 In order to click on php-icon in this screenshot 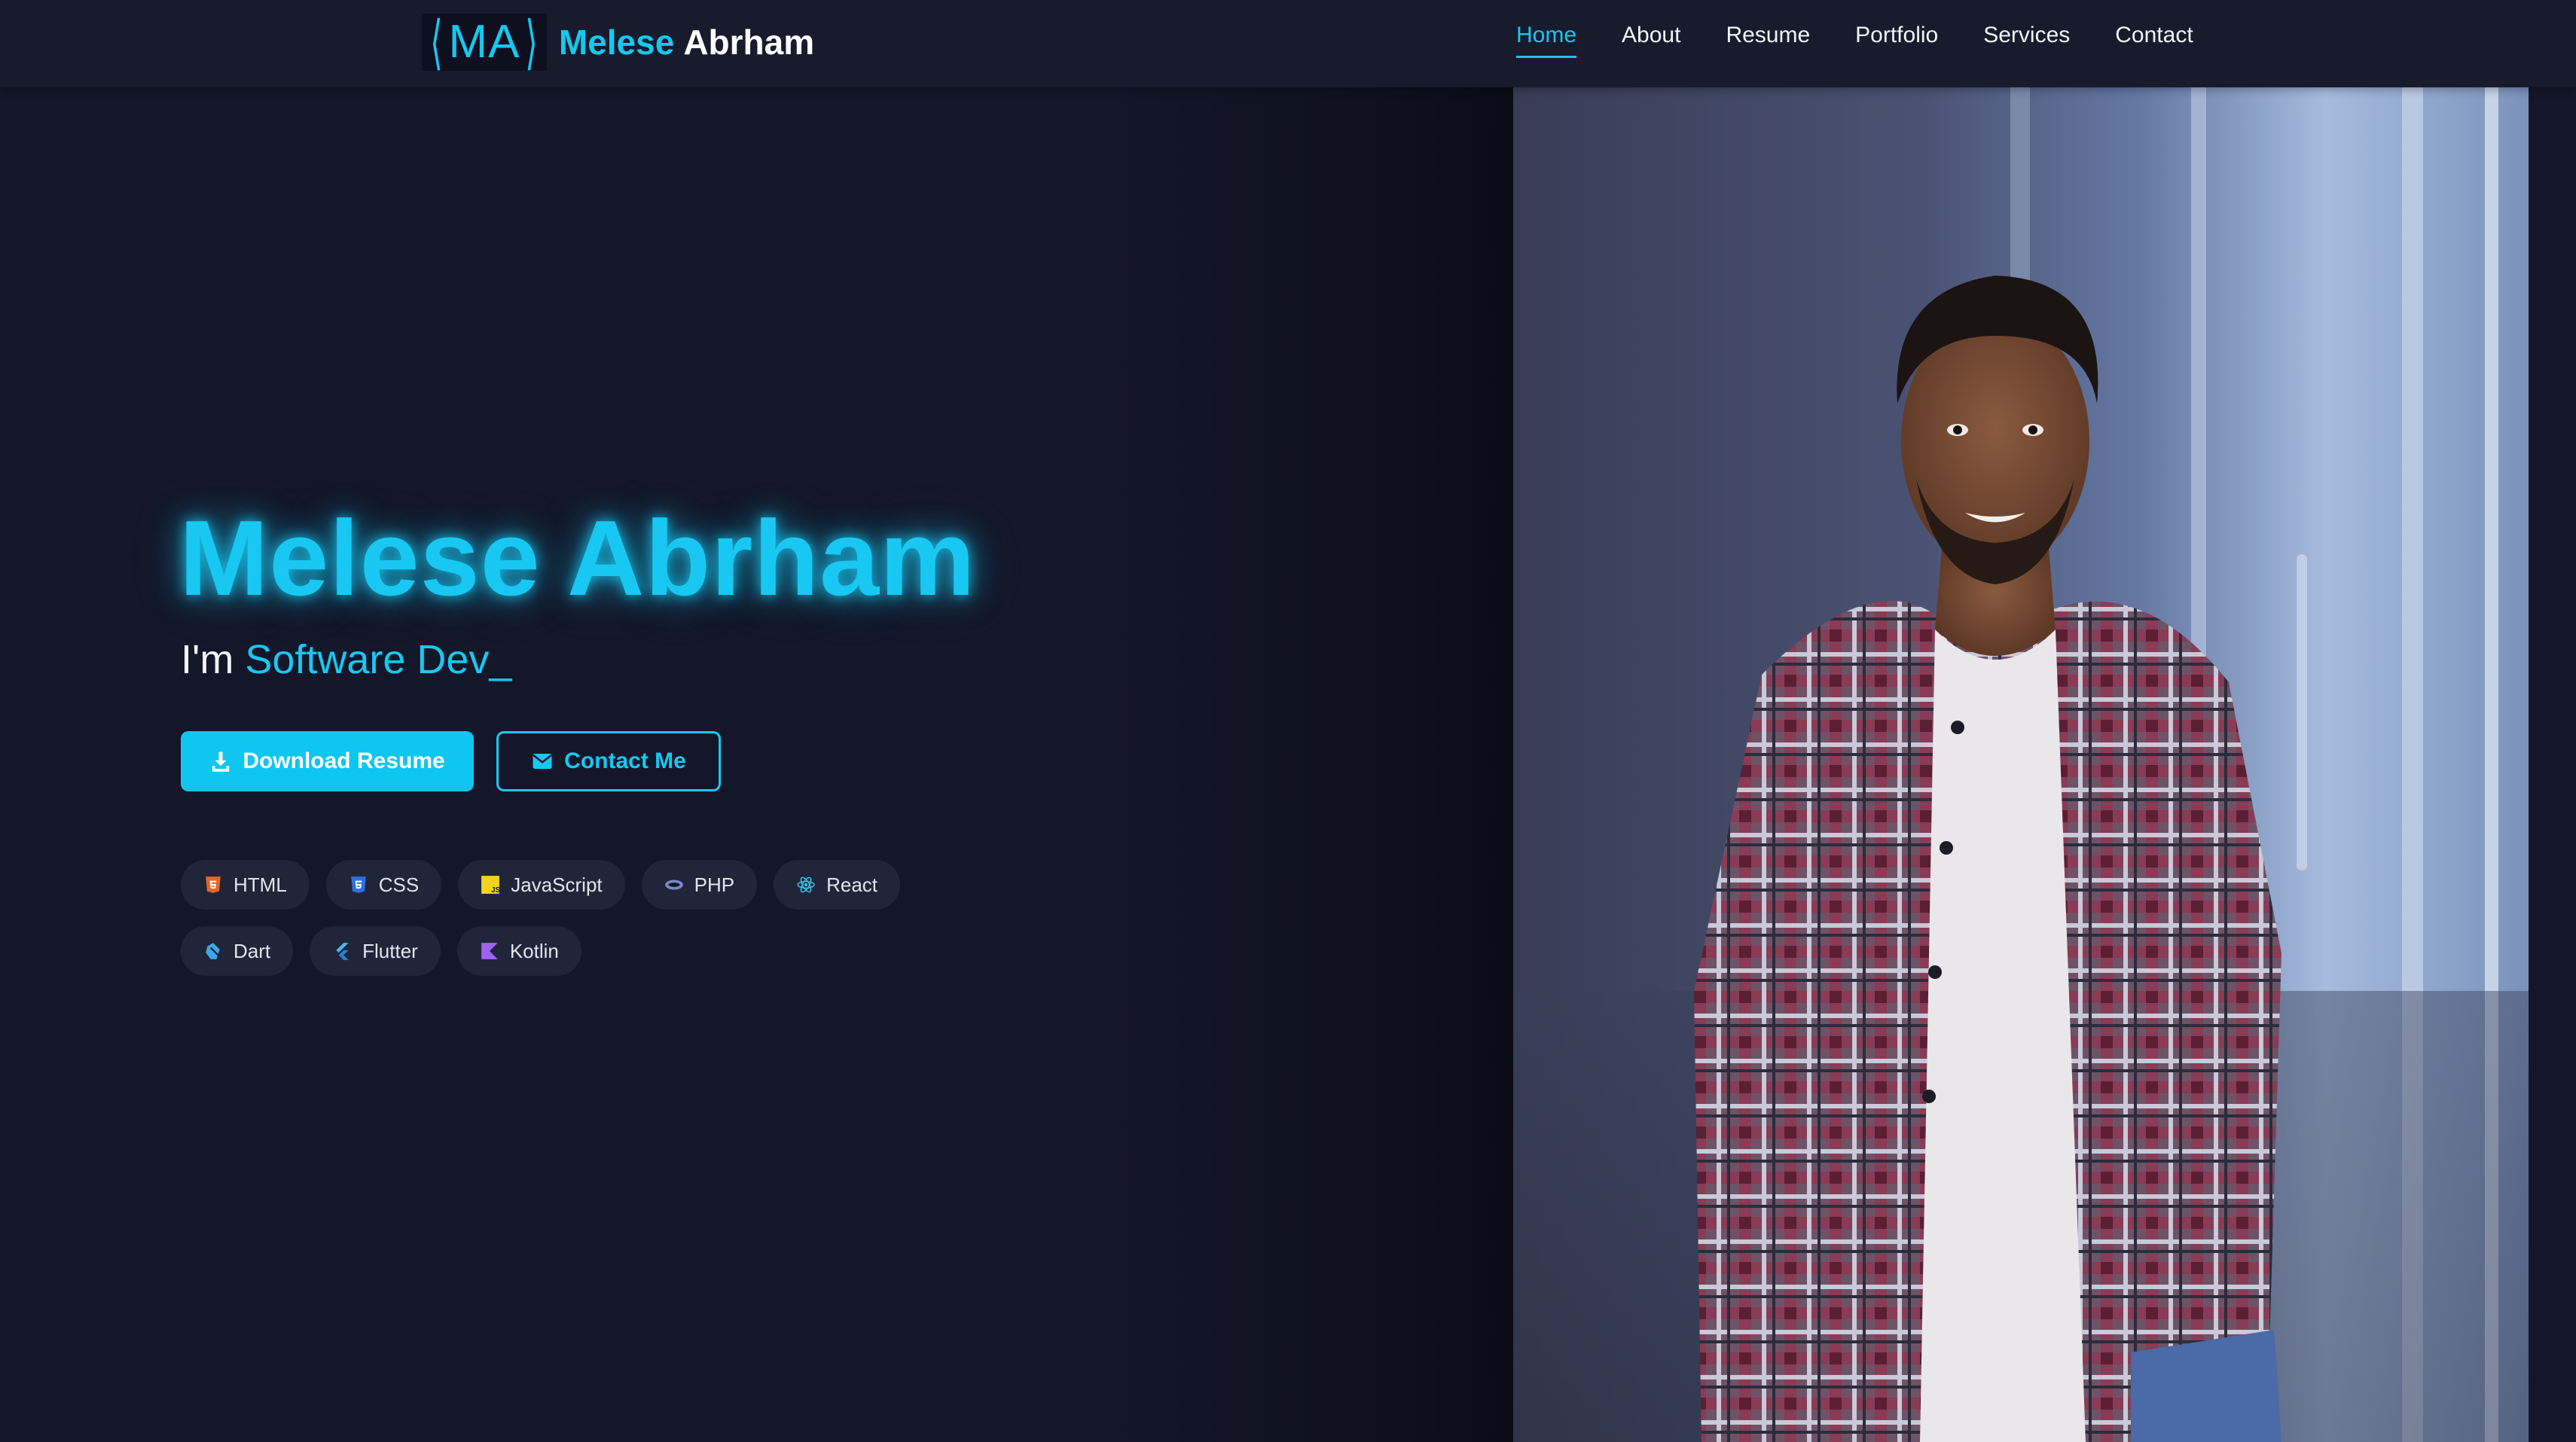, I will do `click(674, 885)`.